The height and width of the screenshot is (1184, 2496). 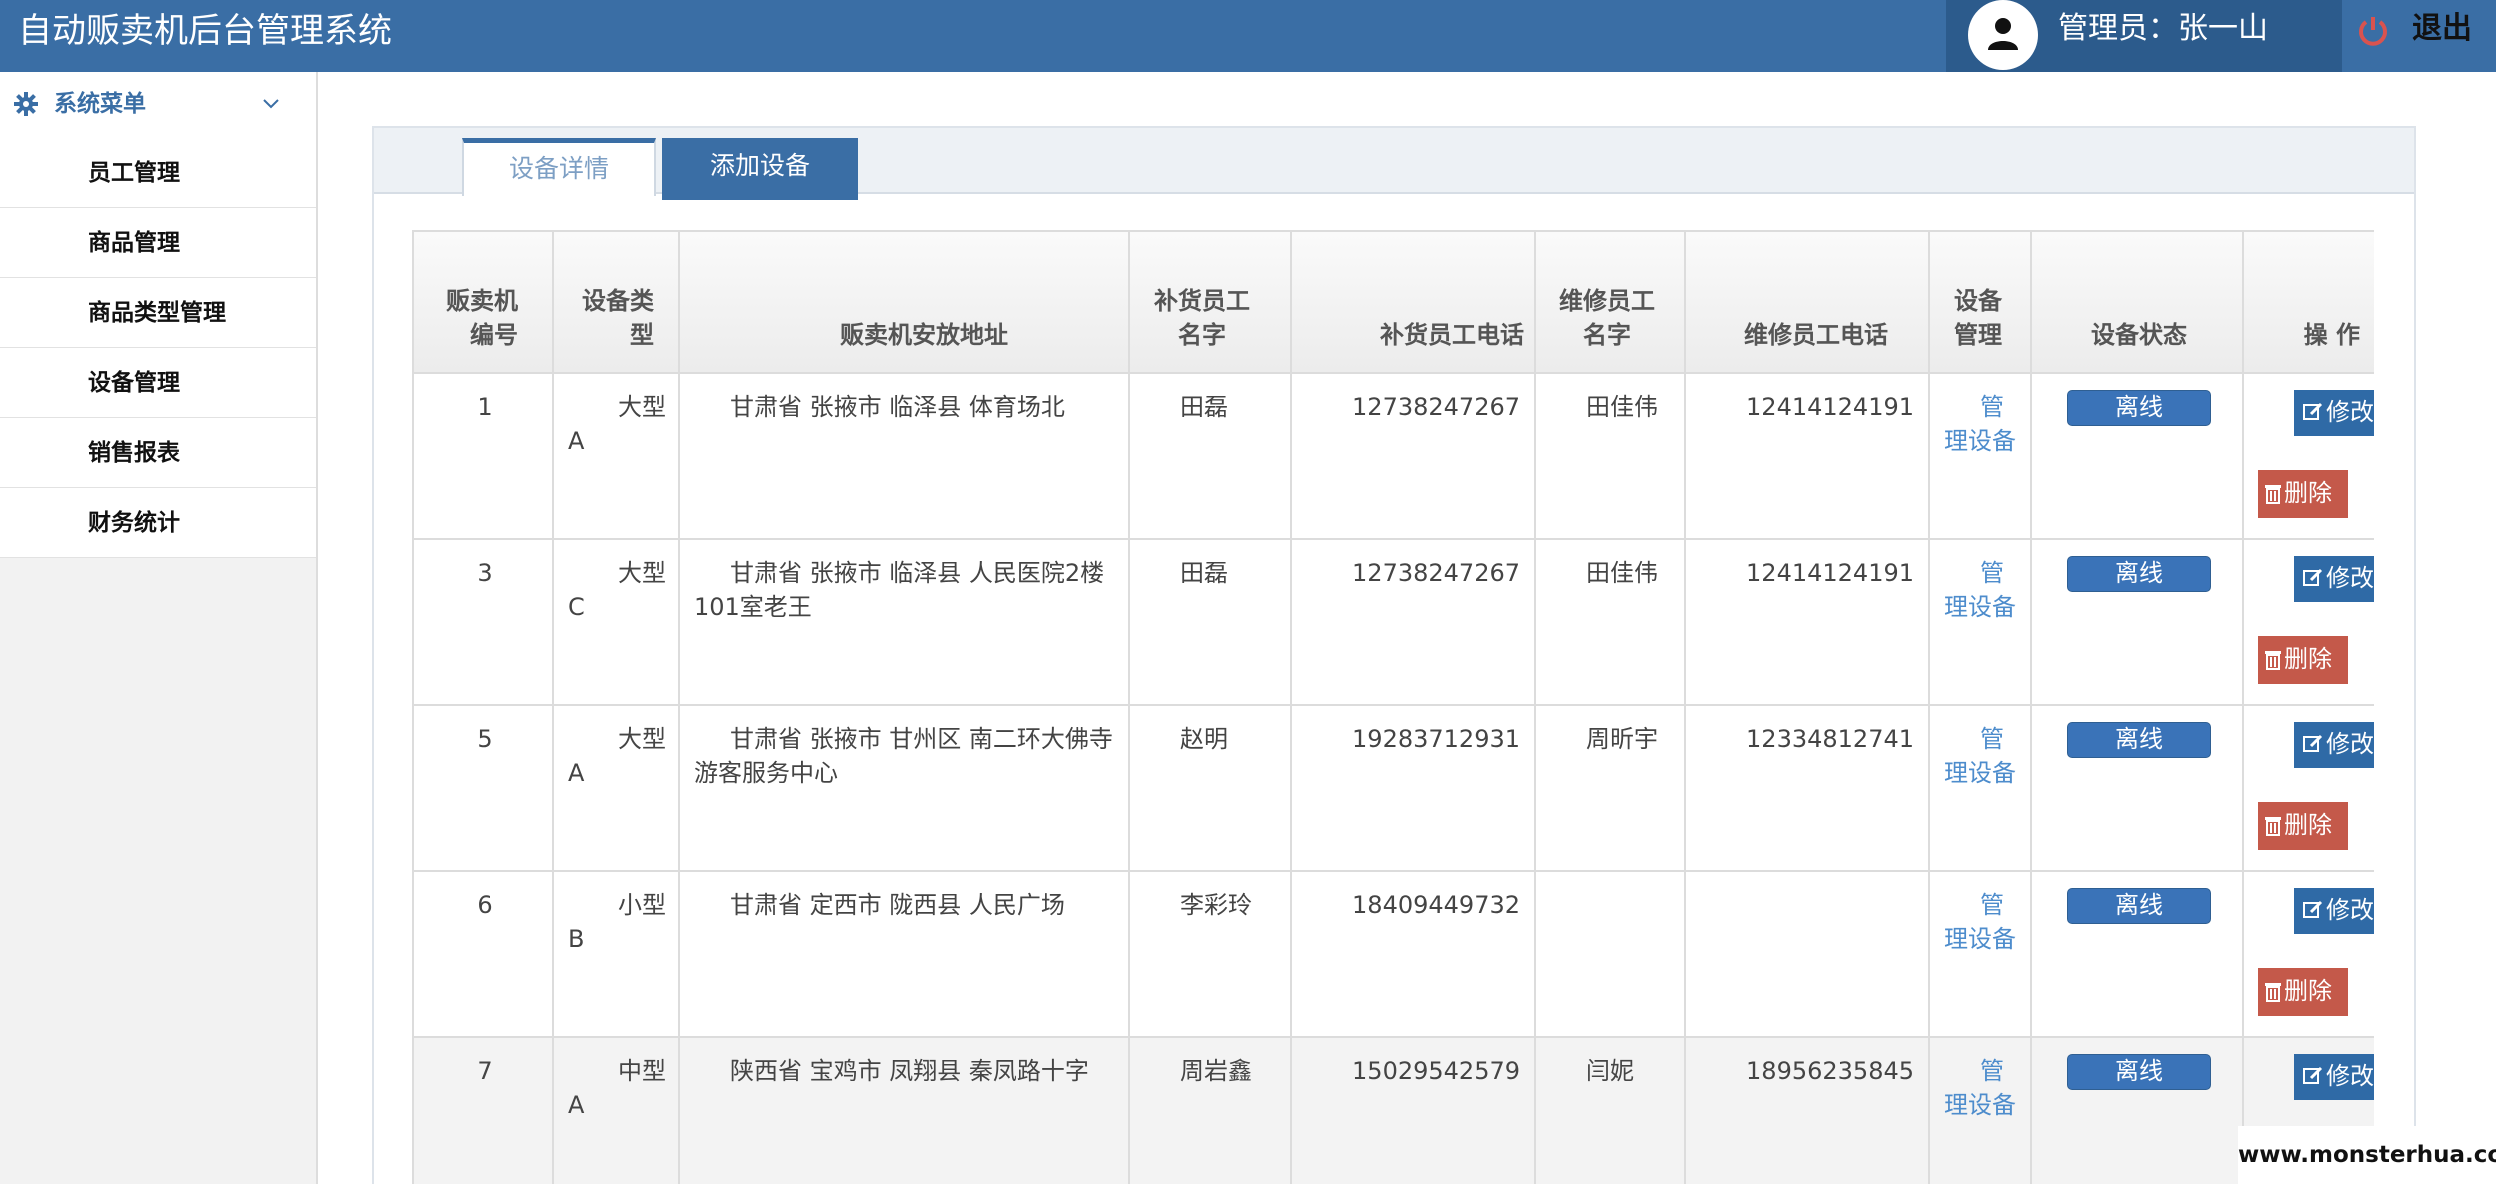 I want to click on sidebar-item-products: 商品管理, so click(x=158, y=243).